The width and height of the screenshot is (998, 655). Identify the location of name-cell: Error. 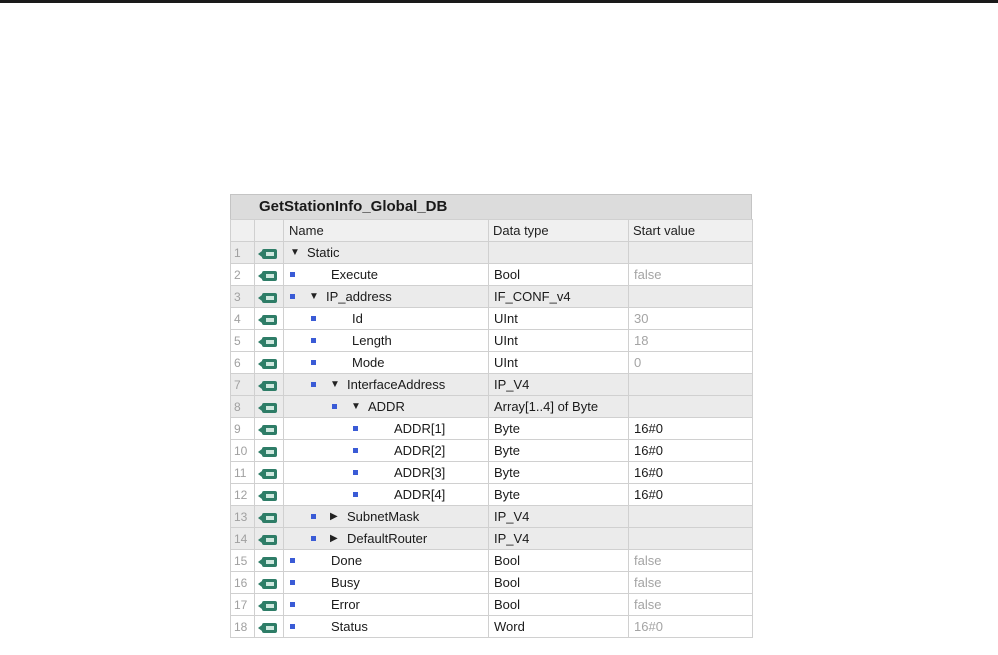
(386, 604).